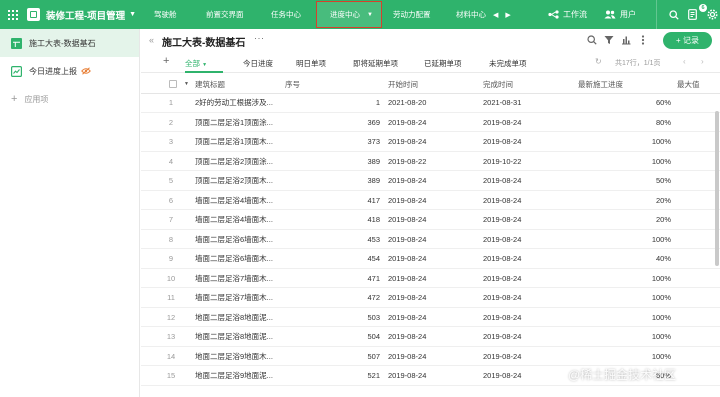 Image resolution: width=720 pixels, height=397 pixels. Describe the element at coordinates (676, 15) in the screenshot. I see `search-button` at that location.